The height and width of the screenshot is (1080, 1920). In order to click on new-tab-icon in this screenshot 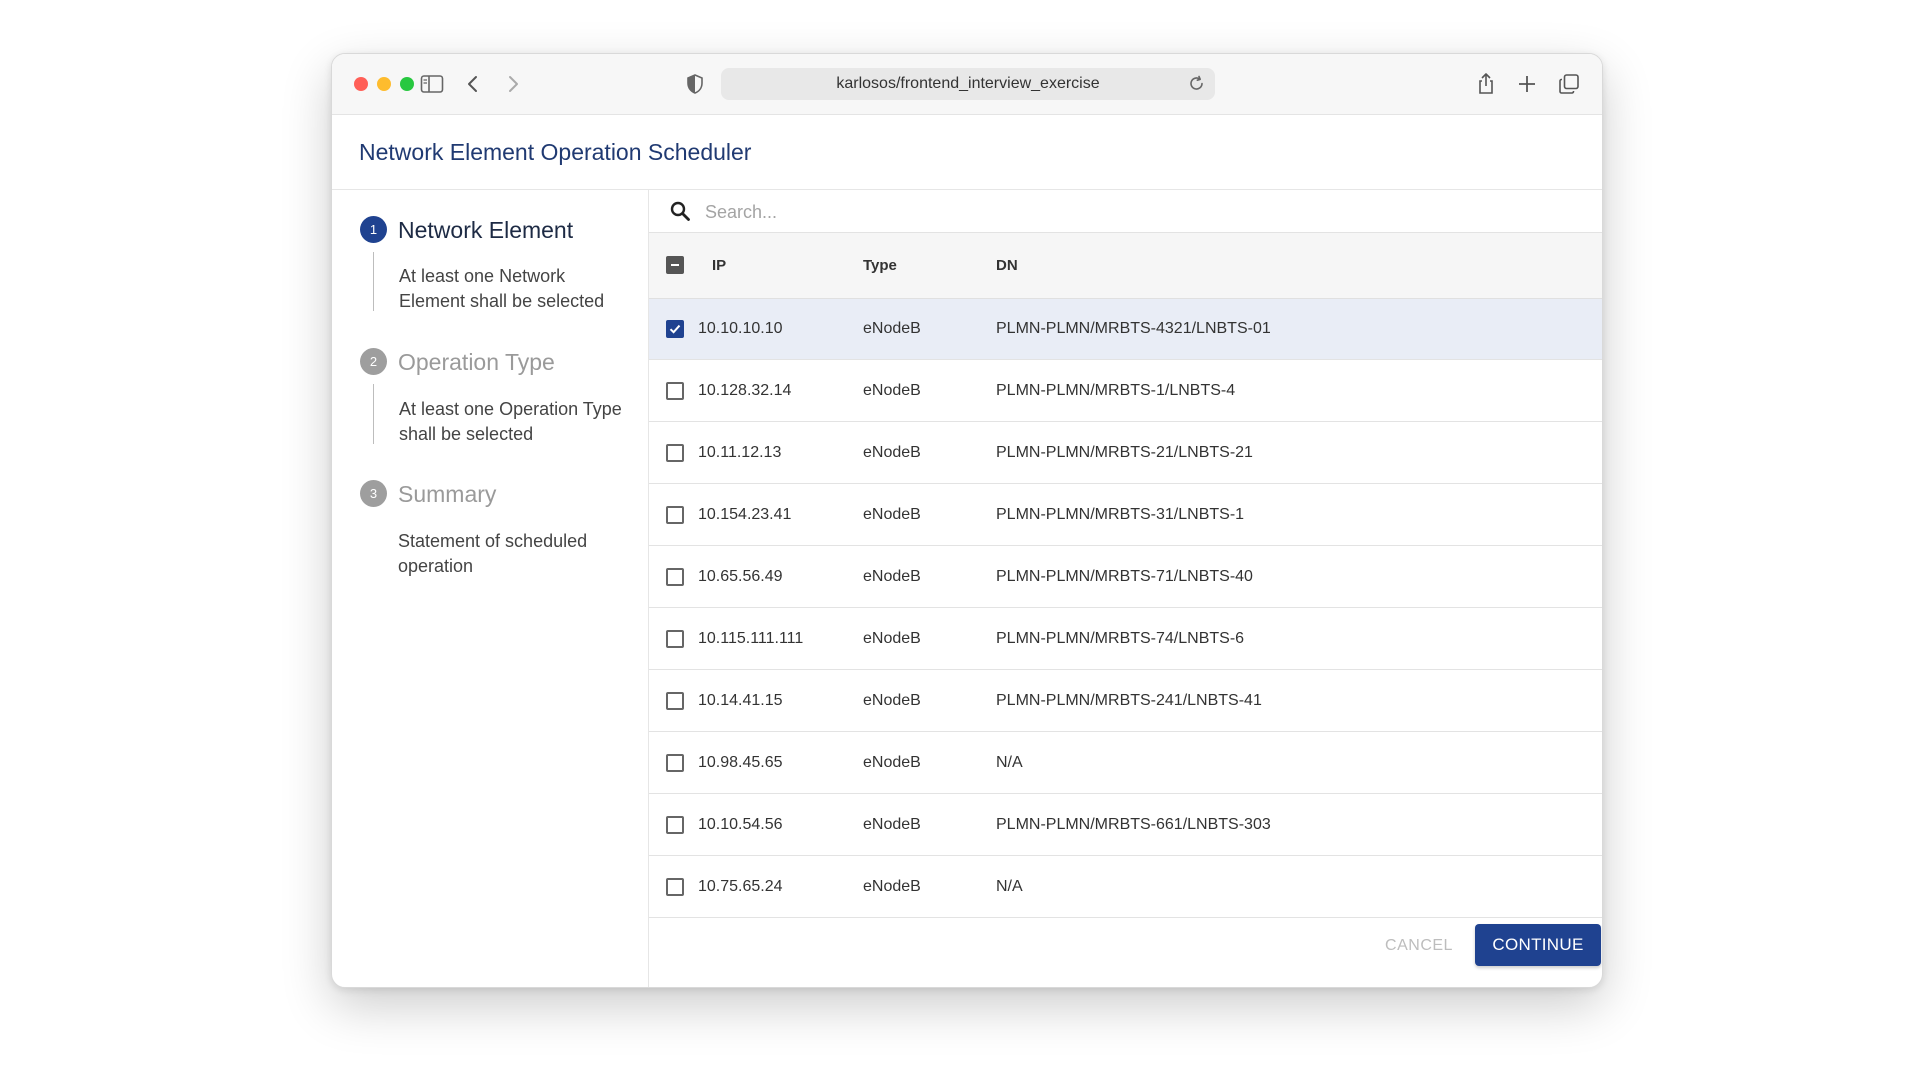, I will do `click(1527, 84)`.